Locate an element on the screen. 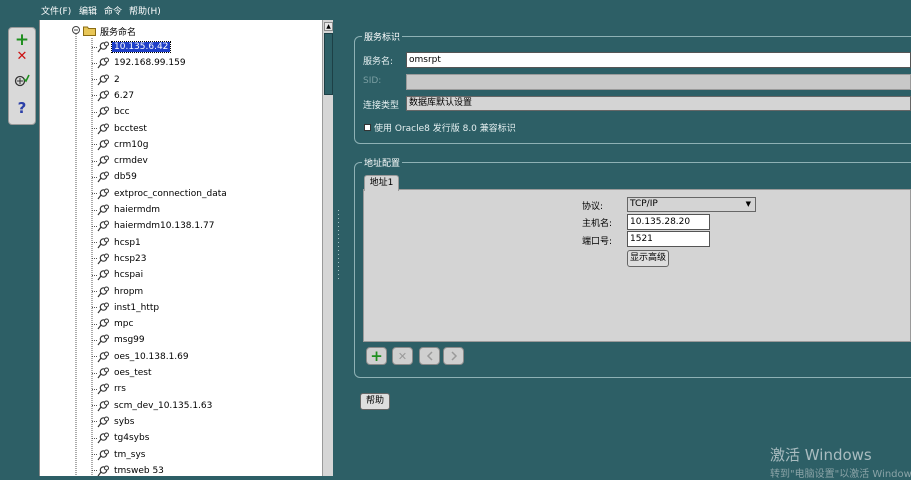 The image size is (911, 480). tree-item: rrs is located at coordinates (110, 389).